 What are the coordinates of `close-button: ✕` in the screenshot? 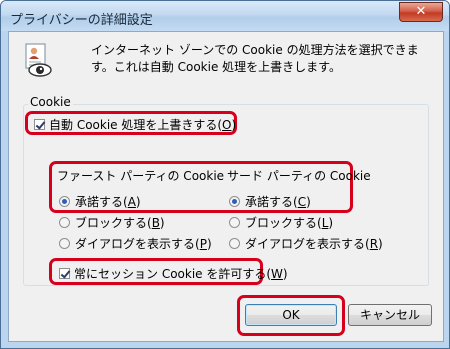 It's located at (421, 12).